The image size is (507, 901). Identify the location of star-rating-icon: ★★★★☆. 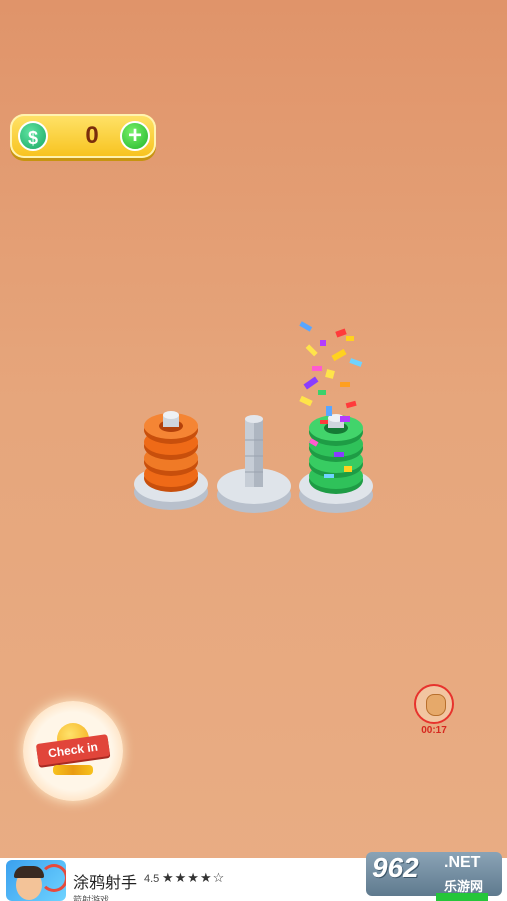
(194, 877).